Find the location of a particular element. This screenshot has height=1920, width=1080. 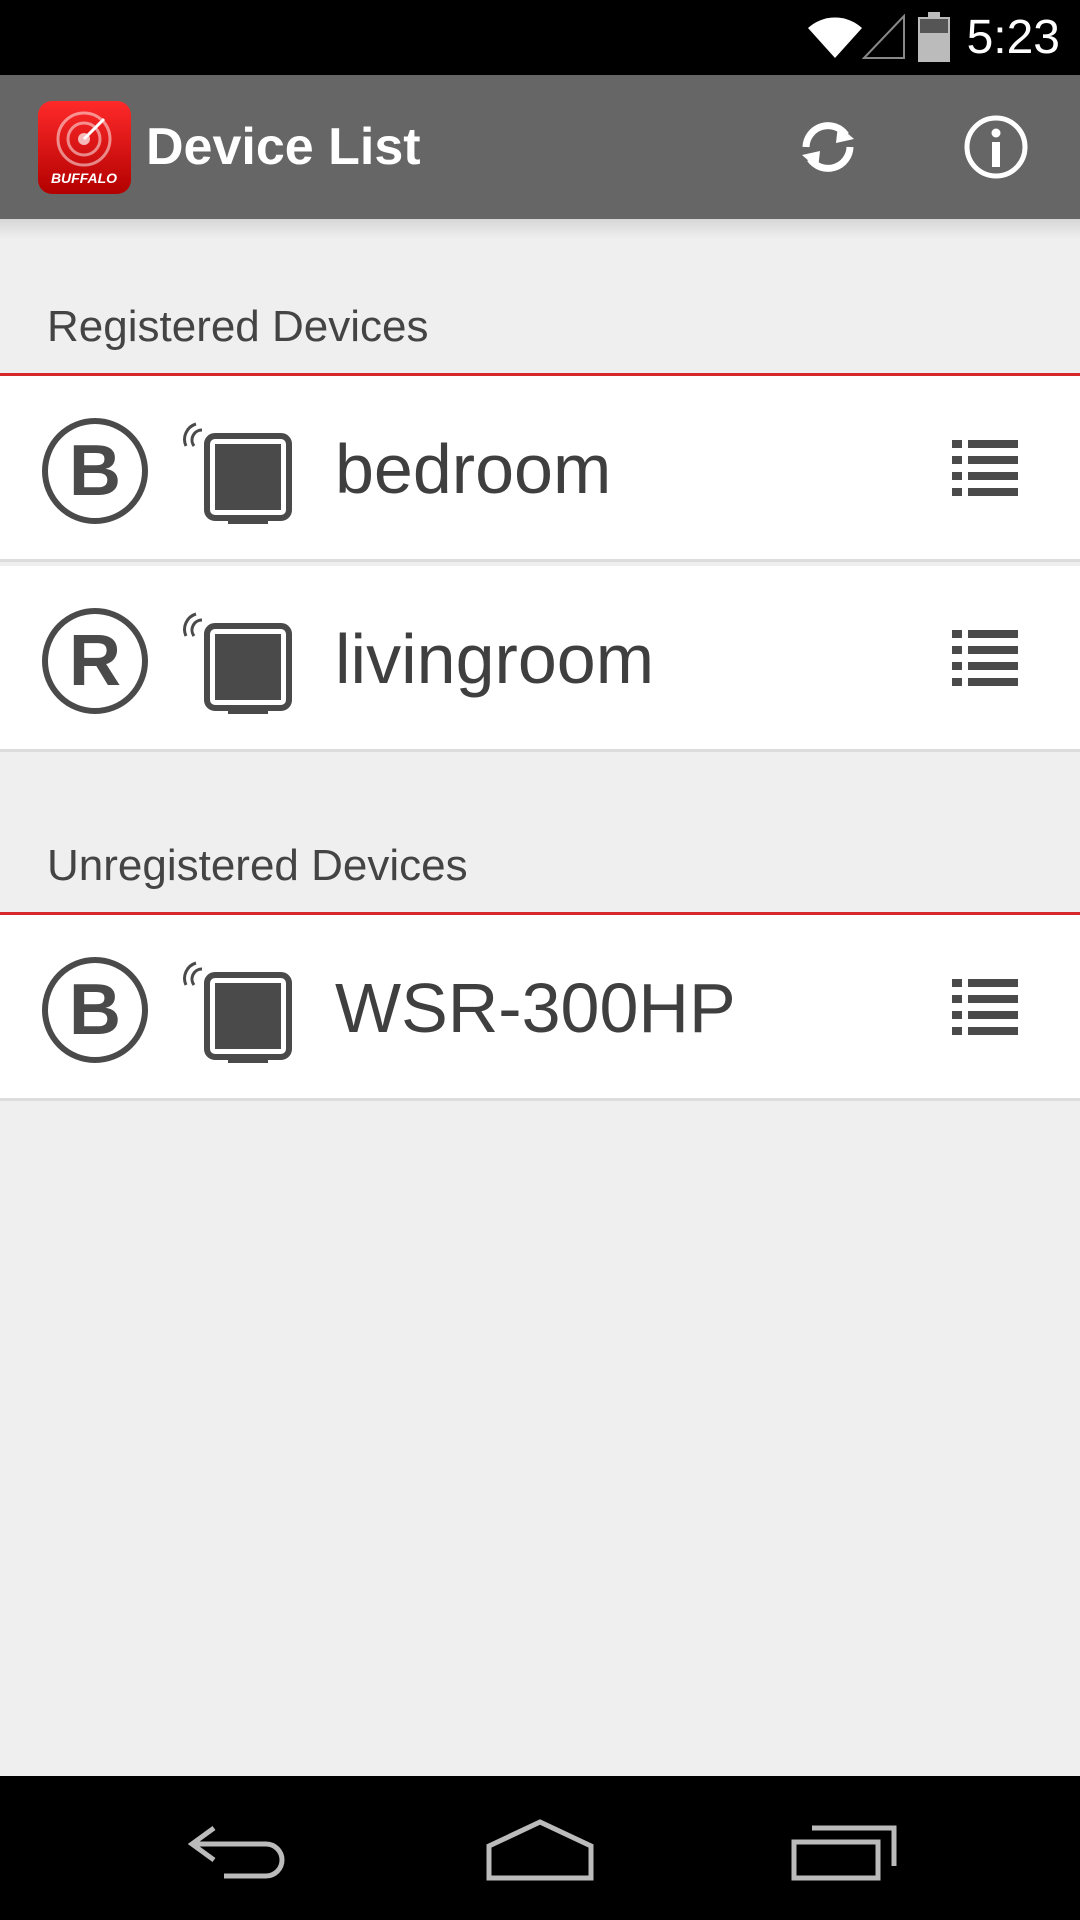

device-row: B bedroom is located at coordinates (540, 469).